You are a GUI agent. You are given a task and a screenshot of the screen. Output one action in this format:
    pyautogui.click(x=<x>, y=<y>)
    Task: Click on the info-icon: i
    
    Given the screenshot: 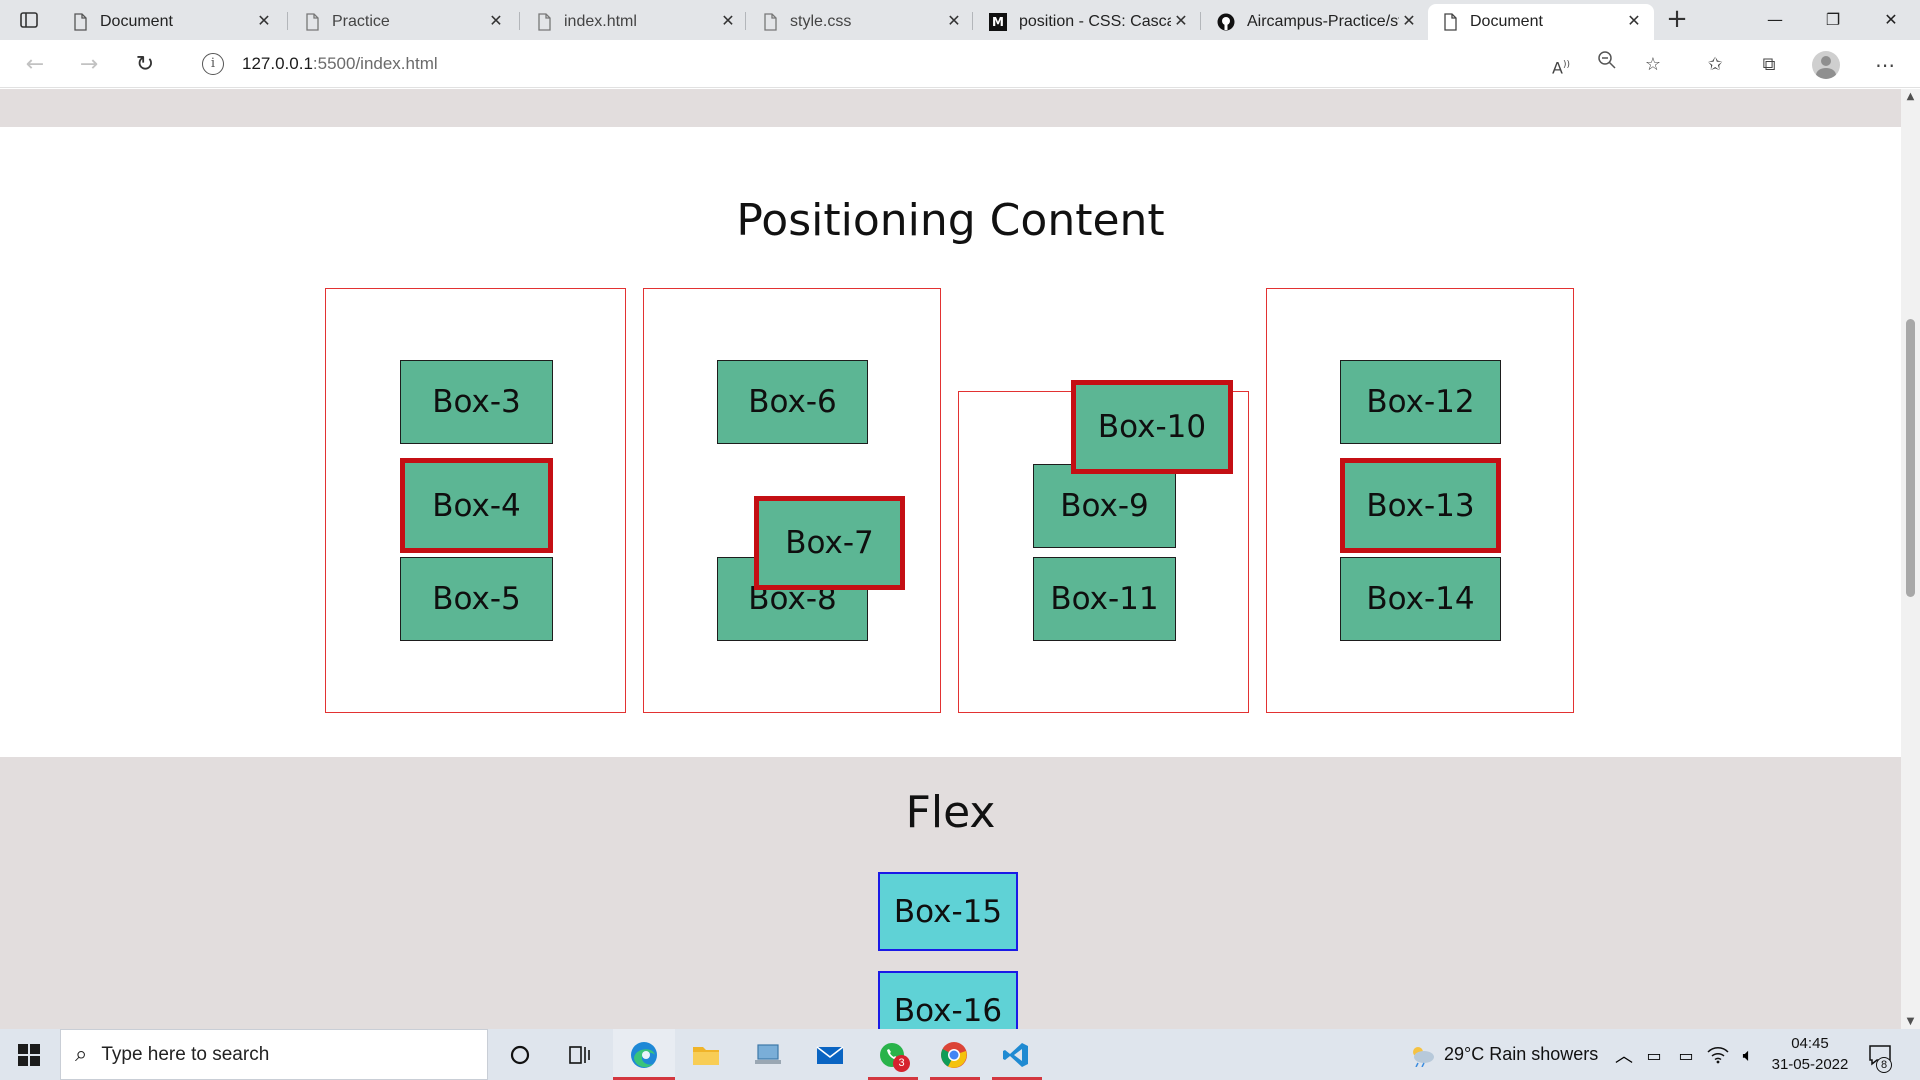 What is the action you would take?
    pyautogui.click(x=213, y=64)
    